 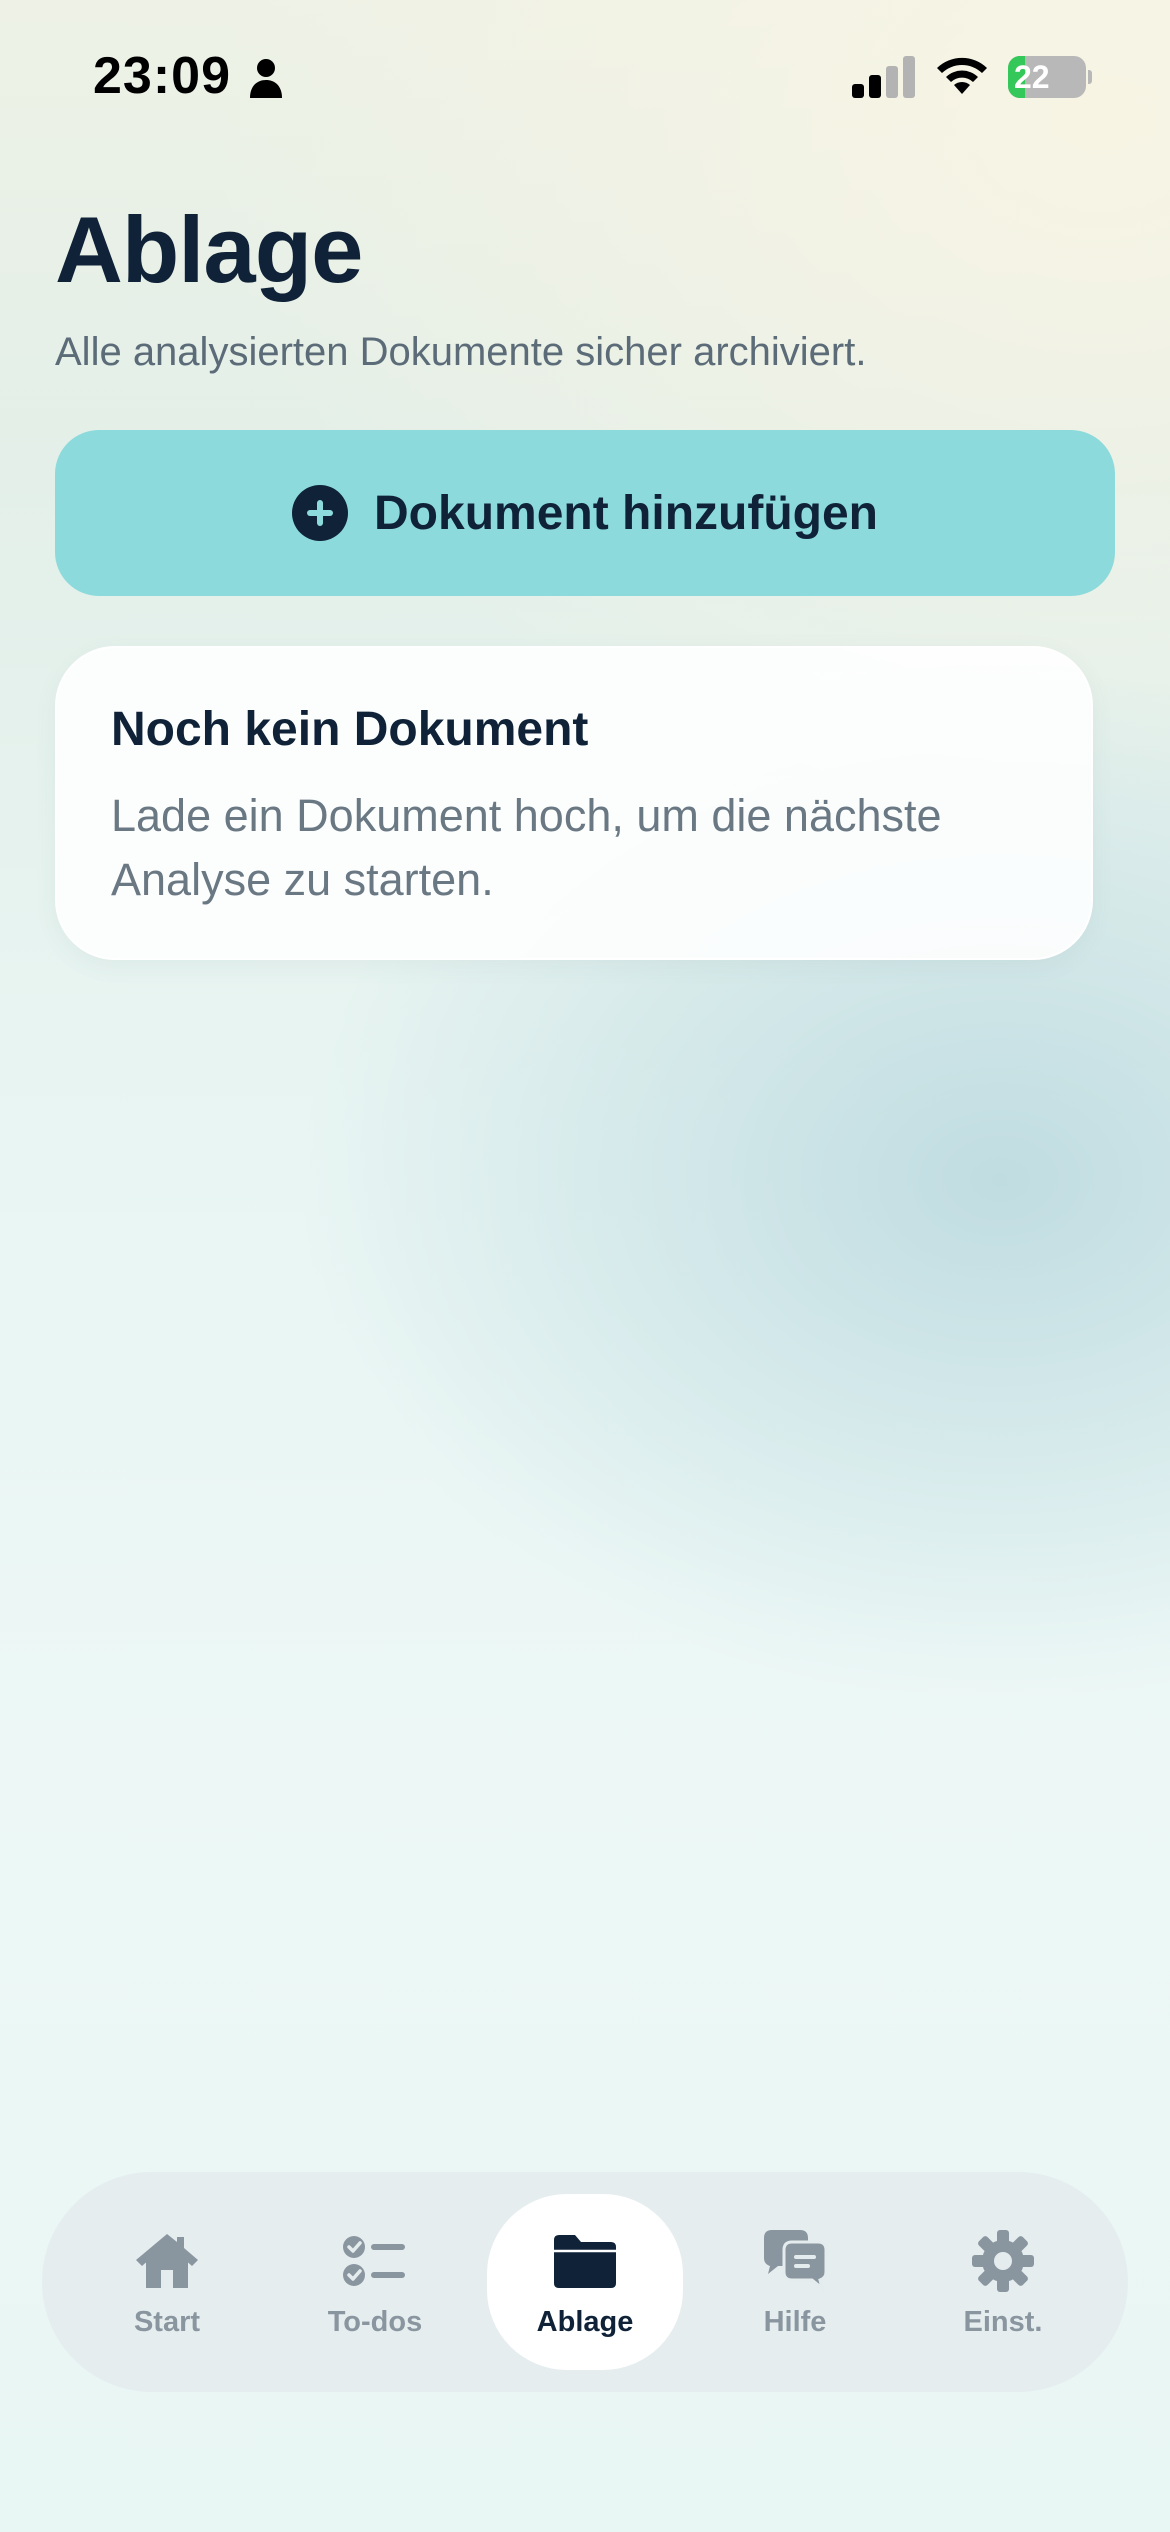 I want to click on tab-todos: To-dos, so click(x=375, y=2282).